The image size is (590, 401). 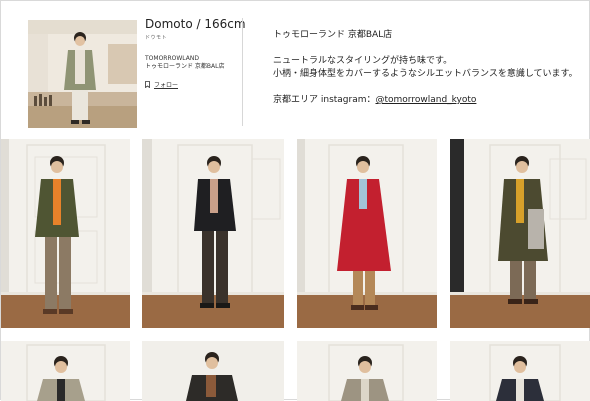 What do you see at coordinates (425, 74) in the screenshot?
I see `description-line-3: 小柄・細身体型をカバーするようなシルエットバランスを意識しています。` at bounding box center [425, 74].